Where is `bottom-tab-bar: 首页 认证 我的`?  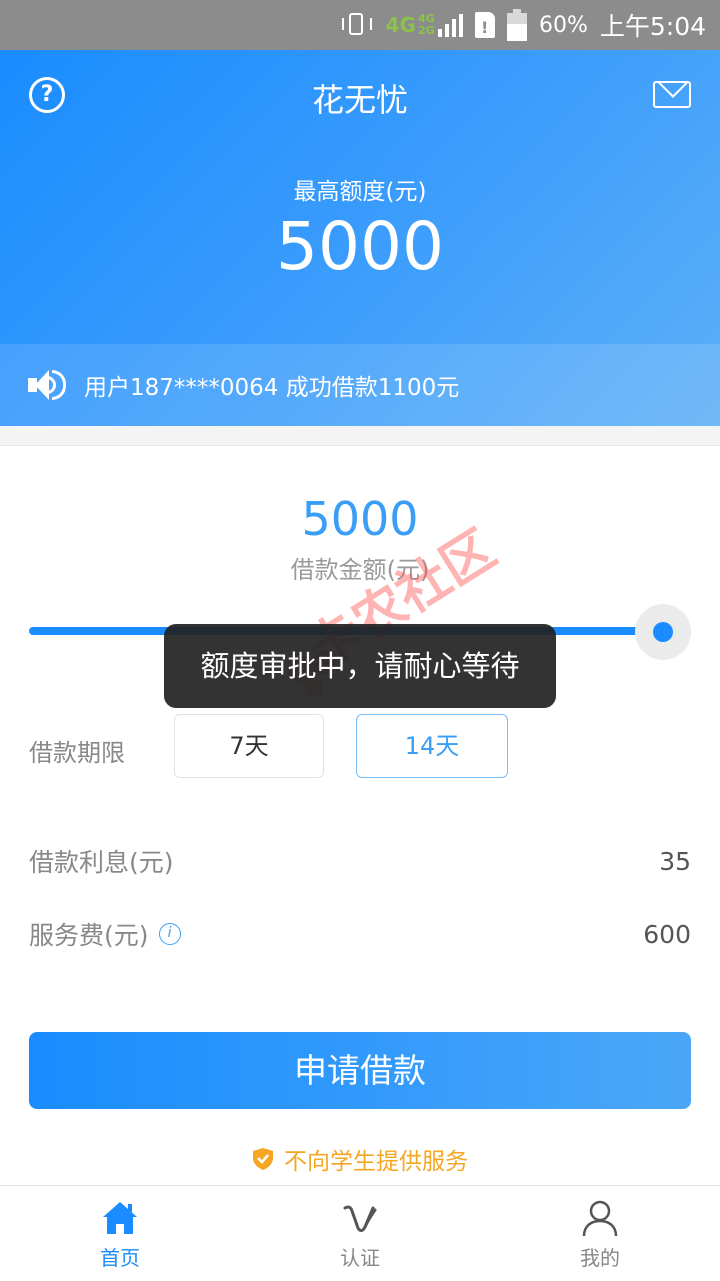
bottom-tab-bar: 首页 认证 我的 is located at coordinates (360, 1233).